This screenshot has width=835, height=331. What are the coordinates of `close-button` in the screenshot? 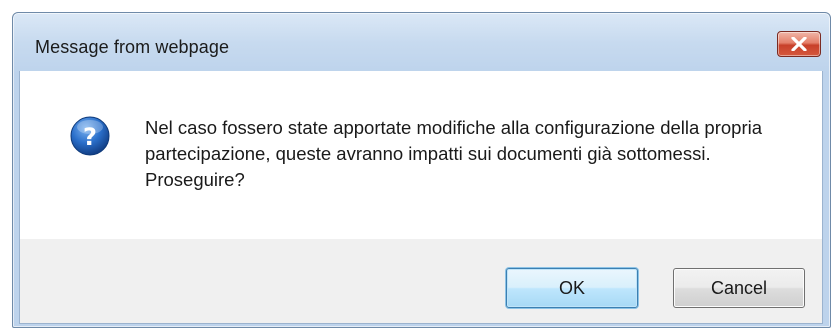 It's located at (799, 44).